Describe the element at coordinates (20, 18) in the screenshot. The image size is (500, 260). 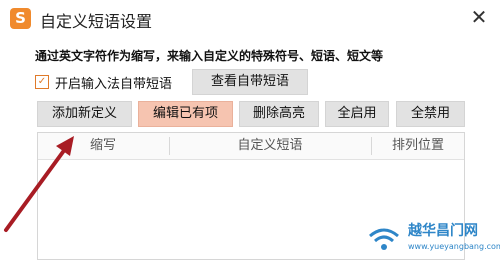
I see `sogou-logo-icon: S` at that location.